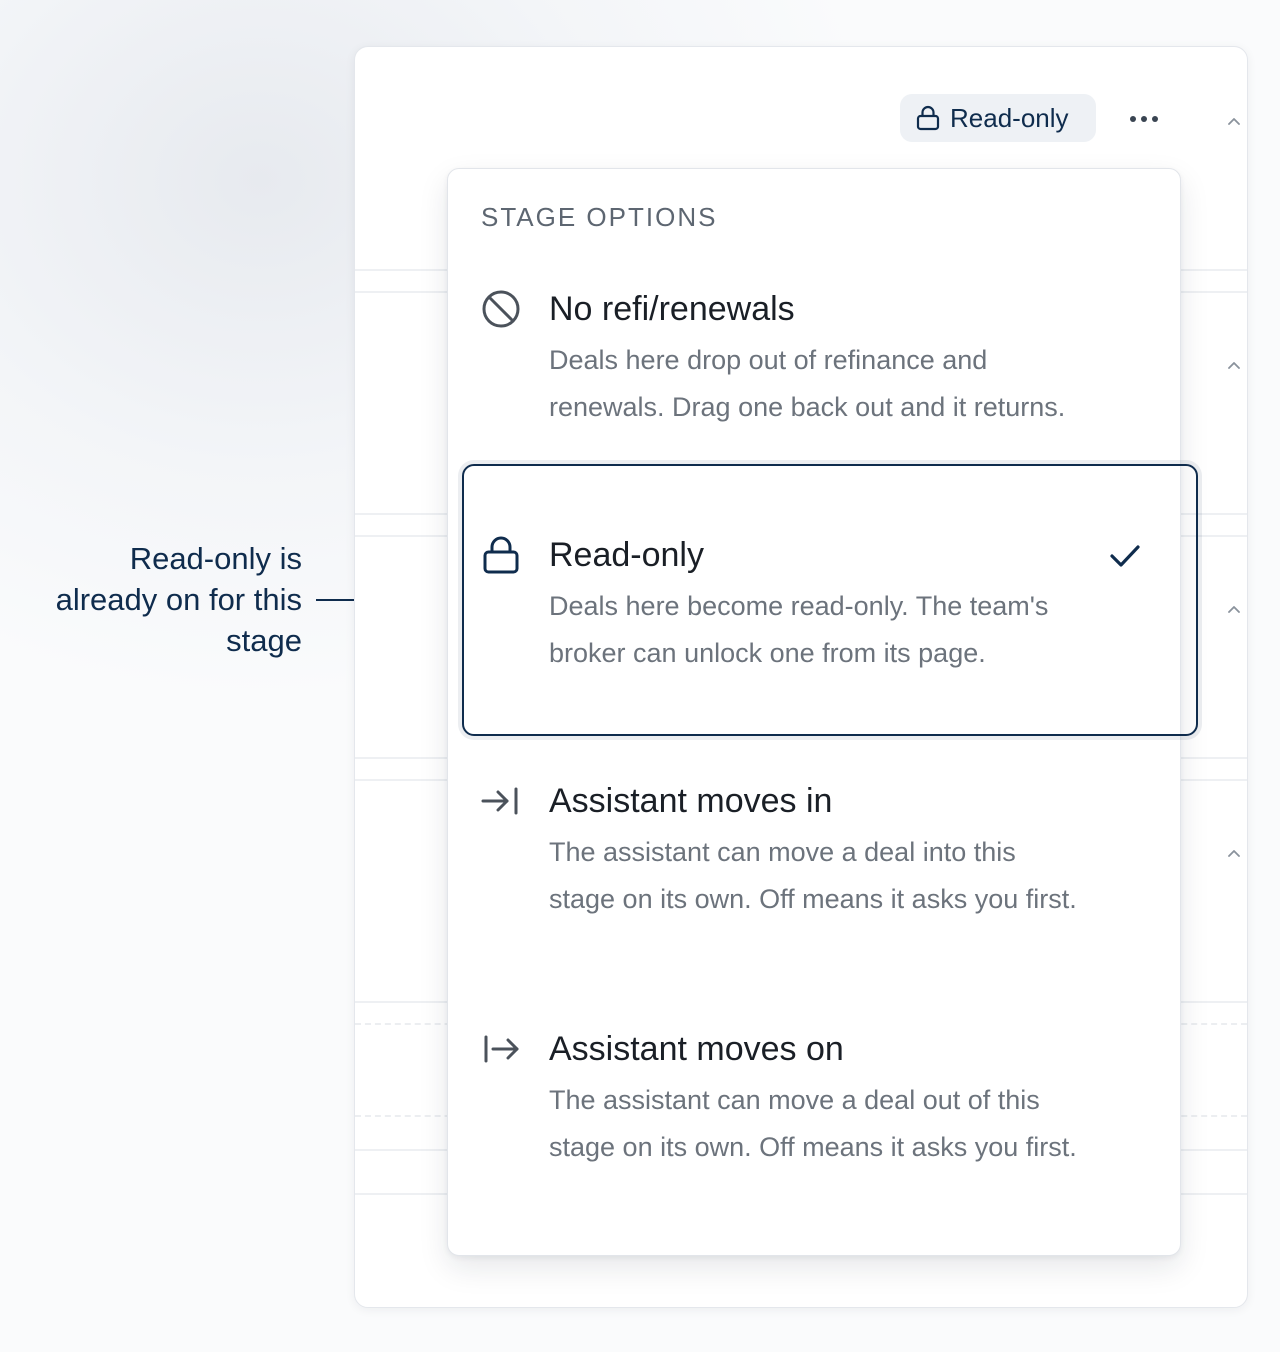 The width and height of the screenshot is (1280, 1352). Describe the element at coordinates (499, 801) in the screenshot. I see `arrow-right-to-line-icon` at that location.